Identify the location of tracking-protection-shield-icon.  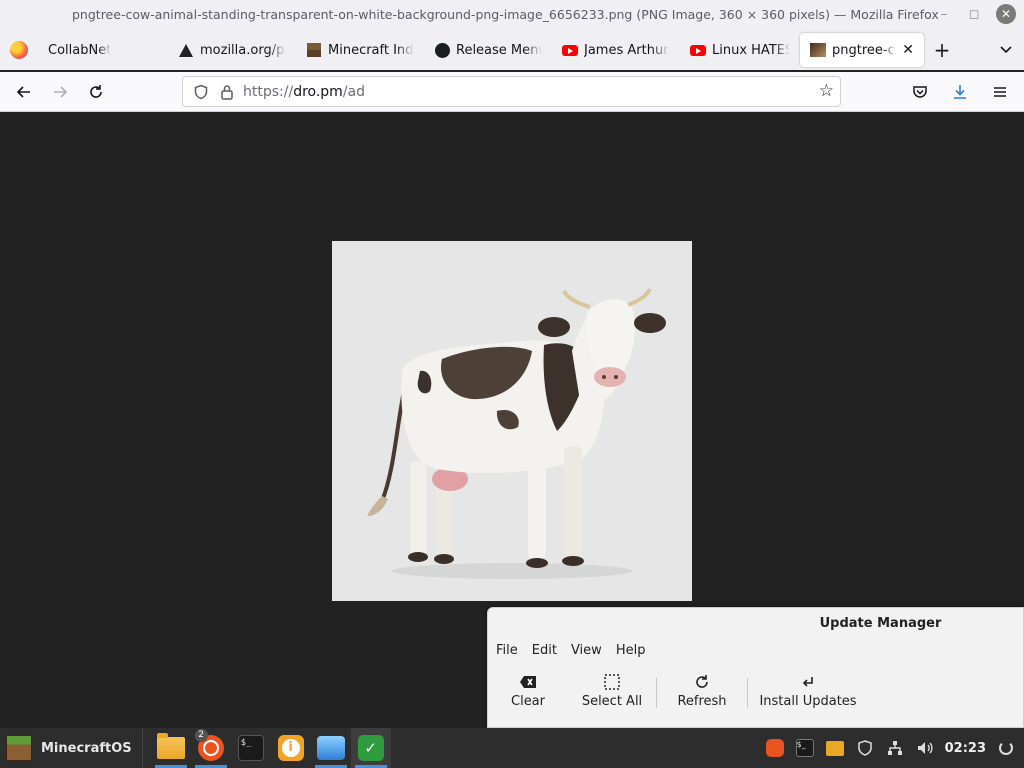
(201, 92).